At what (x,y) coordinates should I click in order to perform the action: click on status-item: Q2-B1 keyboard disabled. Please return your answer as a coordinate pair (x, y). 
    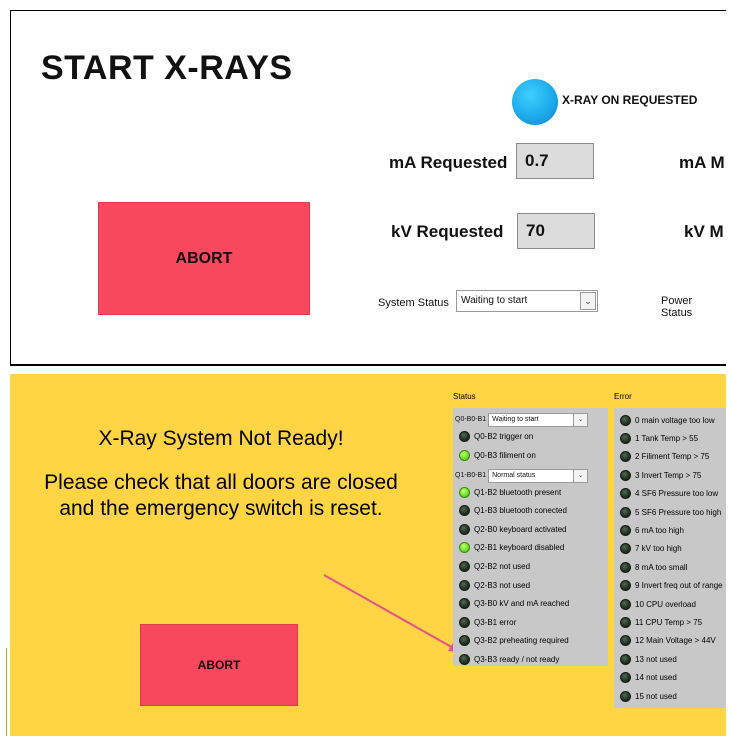
    Looking at the image, I should click on (511, 548).